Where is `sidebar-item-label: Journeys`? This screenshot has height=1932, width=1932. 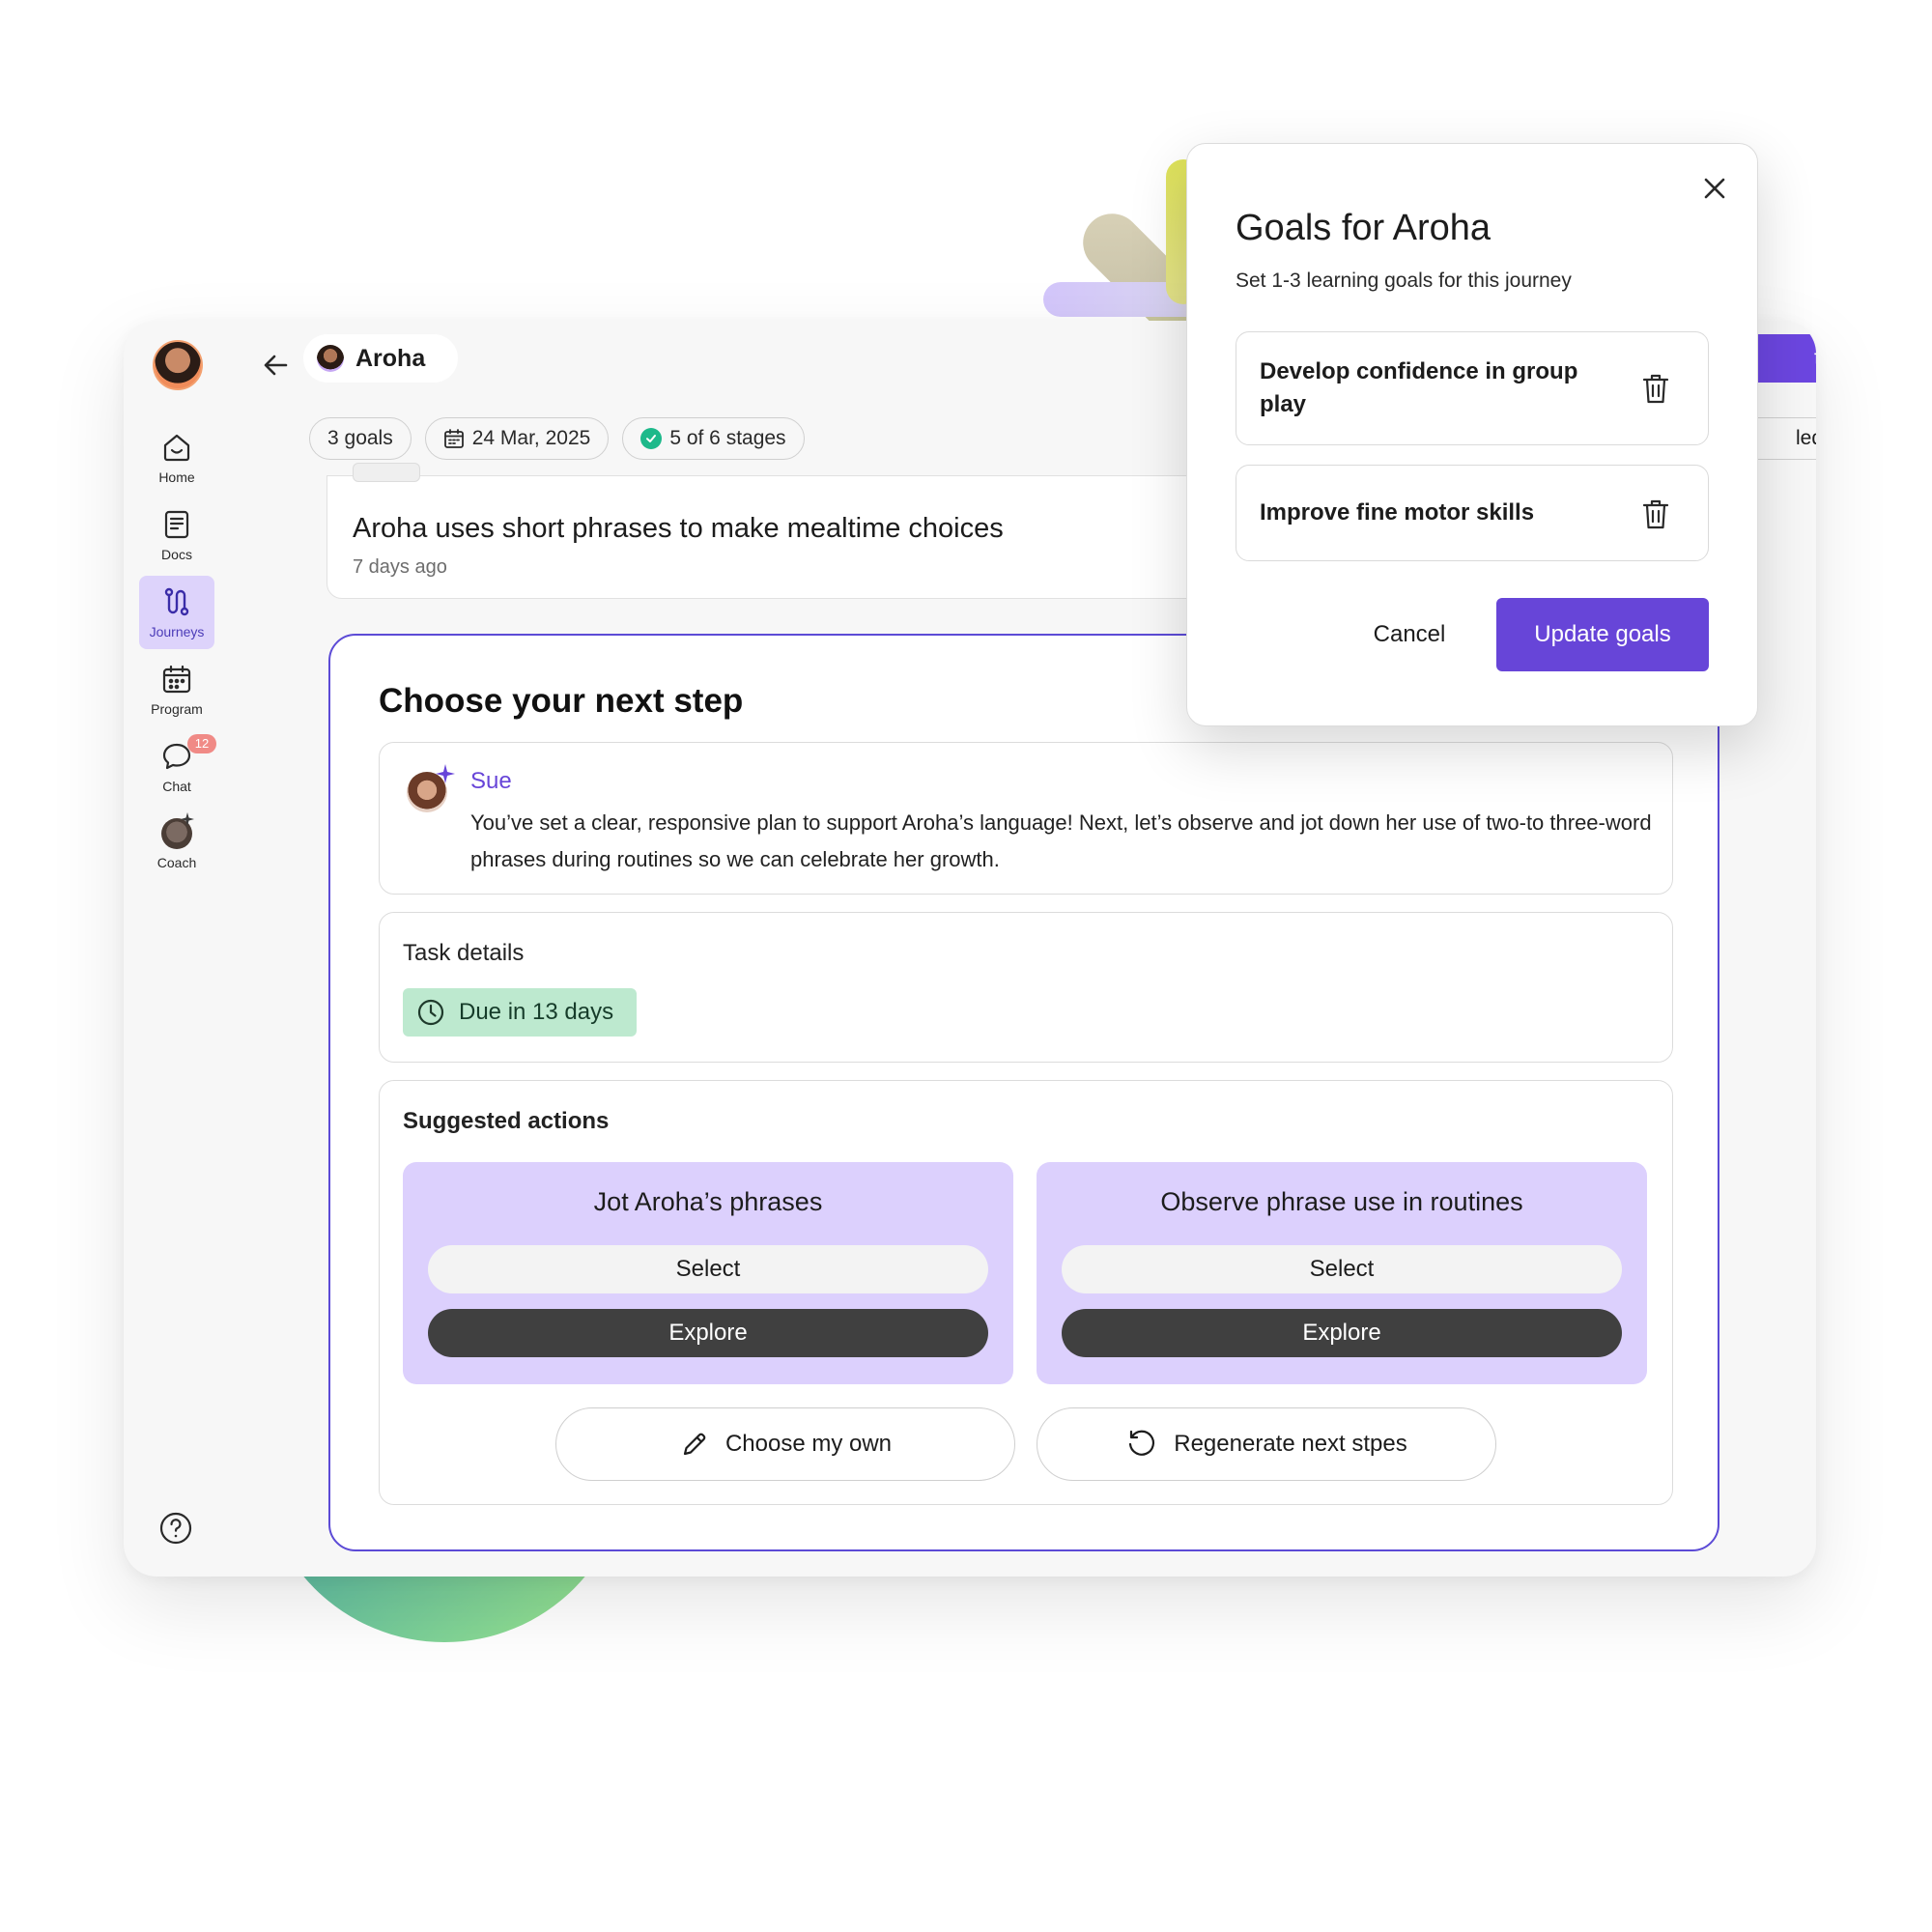 sidebar-item-label: Journeys is located at coordinates (177, 631).